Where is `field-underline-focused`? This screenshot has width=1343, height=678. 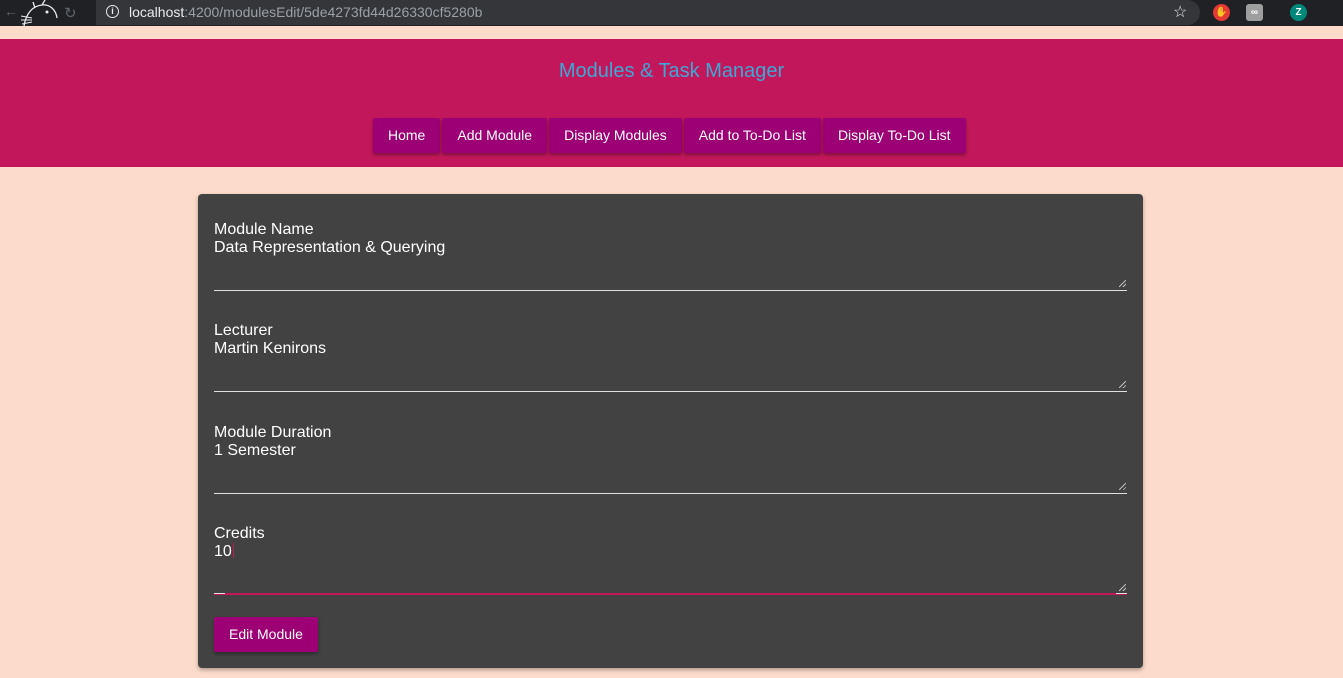
field-underline-focused is located at coordinates (670, 594).